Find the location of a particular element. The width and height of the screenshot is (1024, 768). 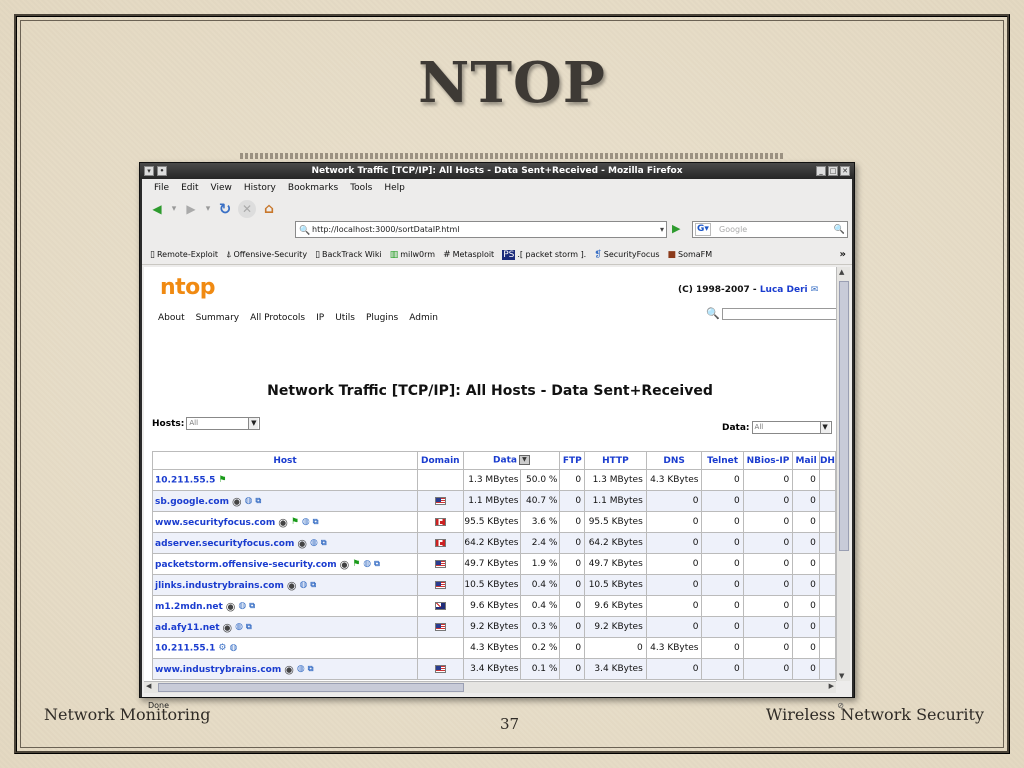

col-mail: Mail is located at coordinates (806, 460).